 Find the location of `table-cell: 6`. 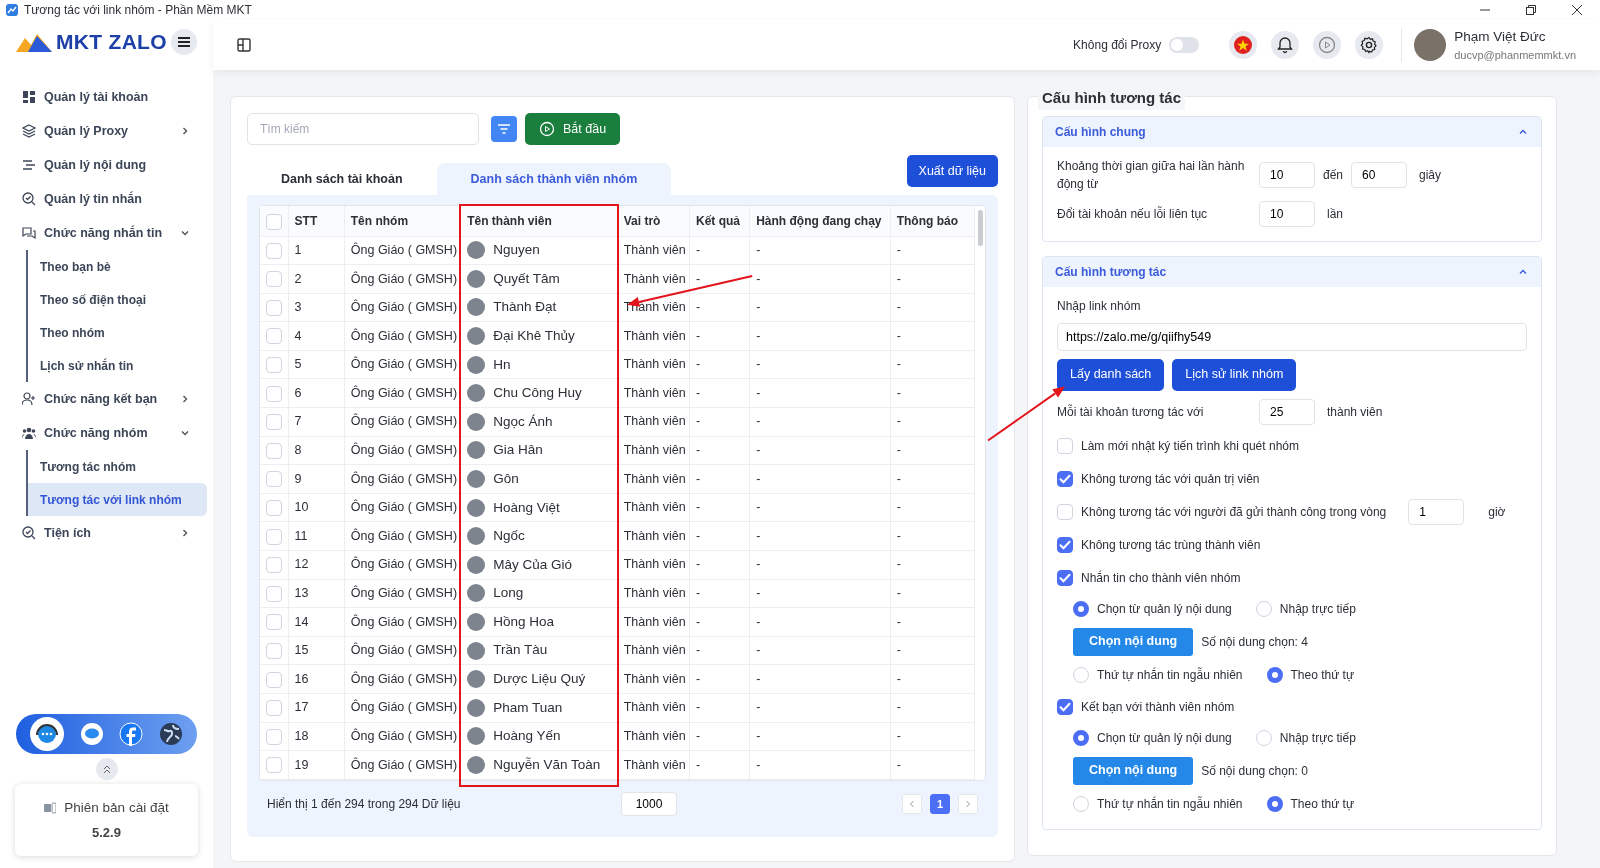

table-cell: 6 is located at coordinates (316, 393).